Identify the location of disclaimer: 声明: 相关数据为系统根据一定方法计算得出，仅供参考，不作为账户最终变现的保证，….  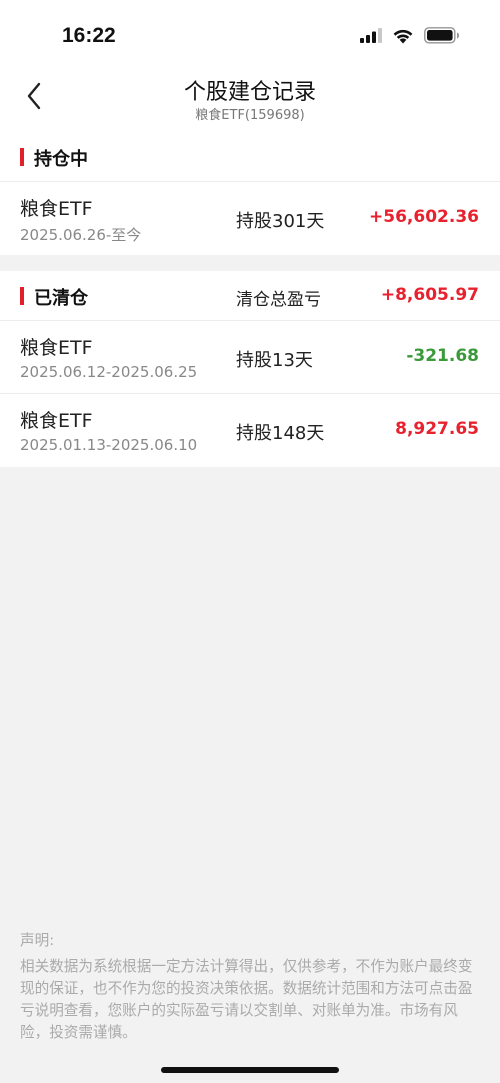
(251, 987).